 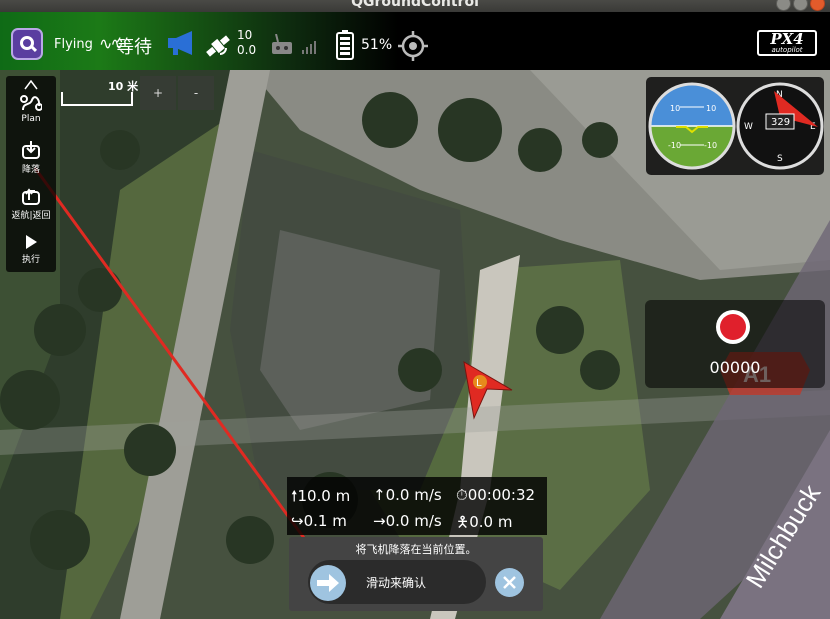 I want to click on main-toolbar: Flying ∿∿ 等待 10 0.0 51% PX4 autopilot, so click(x=415, y=41).